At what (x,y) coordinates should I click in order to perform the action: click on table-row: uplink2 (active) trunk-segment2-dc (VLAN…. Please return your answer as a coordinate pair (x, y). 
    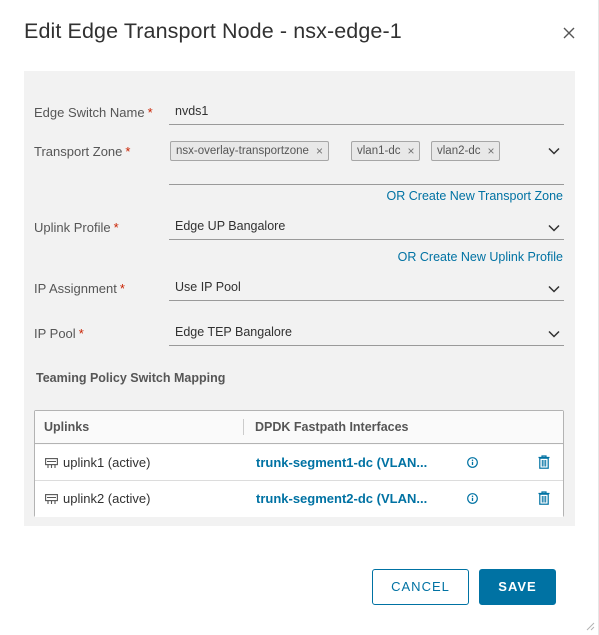
    Looking at the image, I should click on (299, 499).